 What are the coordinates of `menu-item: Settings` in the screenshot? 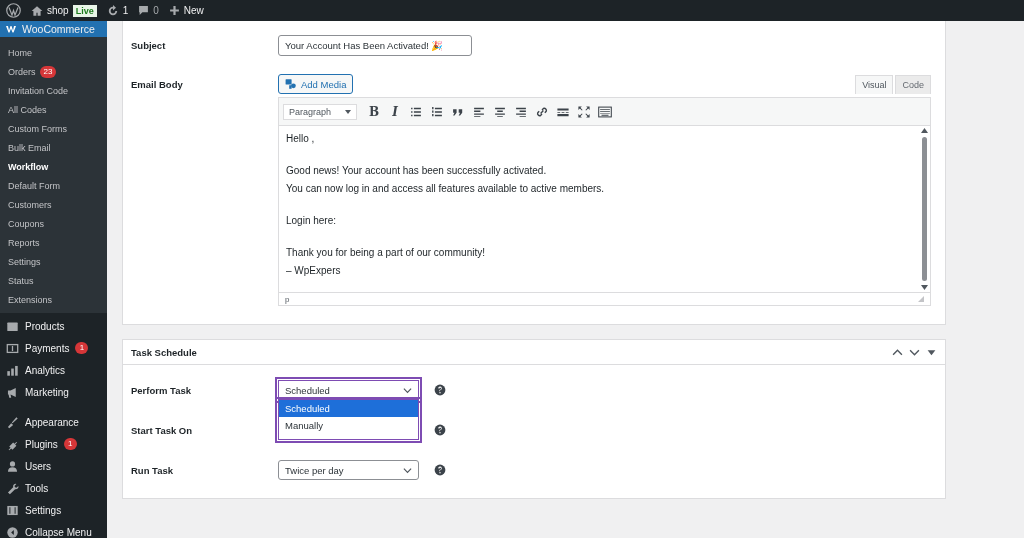 It's located at (53, 510).